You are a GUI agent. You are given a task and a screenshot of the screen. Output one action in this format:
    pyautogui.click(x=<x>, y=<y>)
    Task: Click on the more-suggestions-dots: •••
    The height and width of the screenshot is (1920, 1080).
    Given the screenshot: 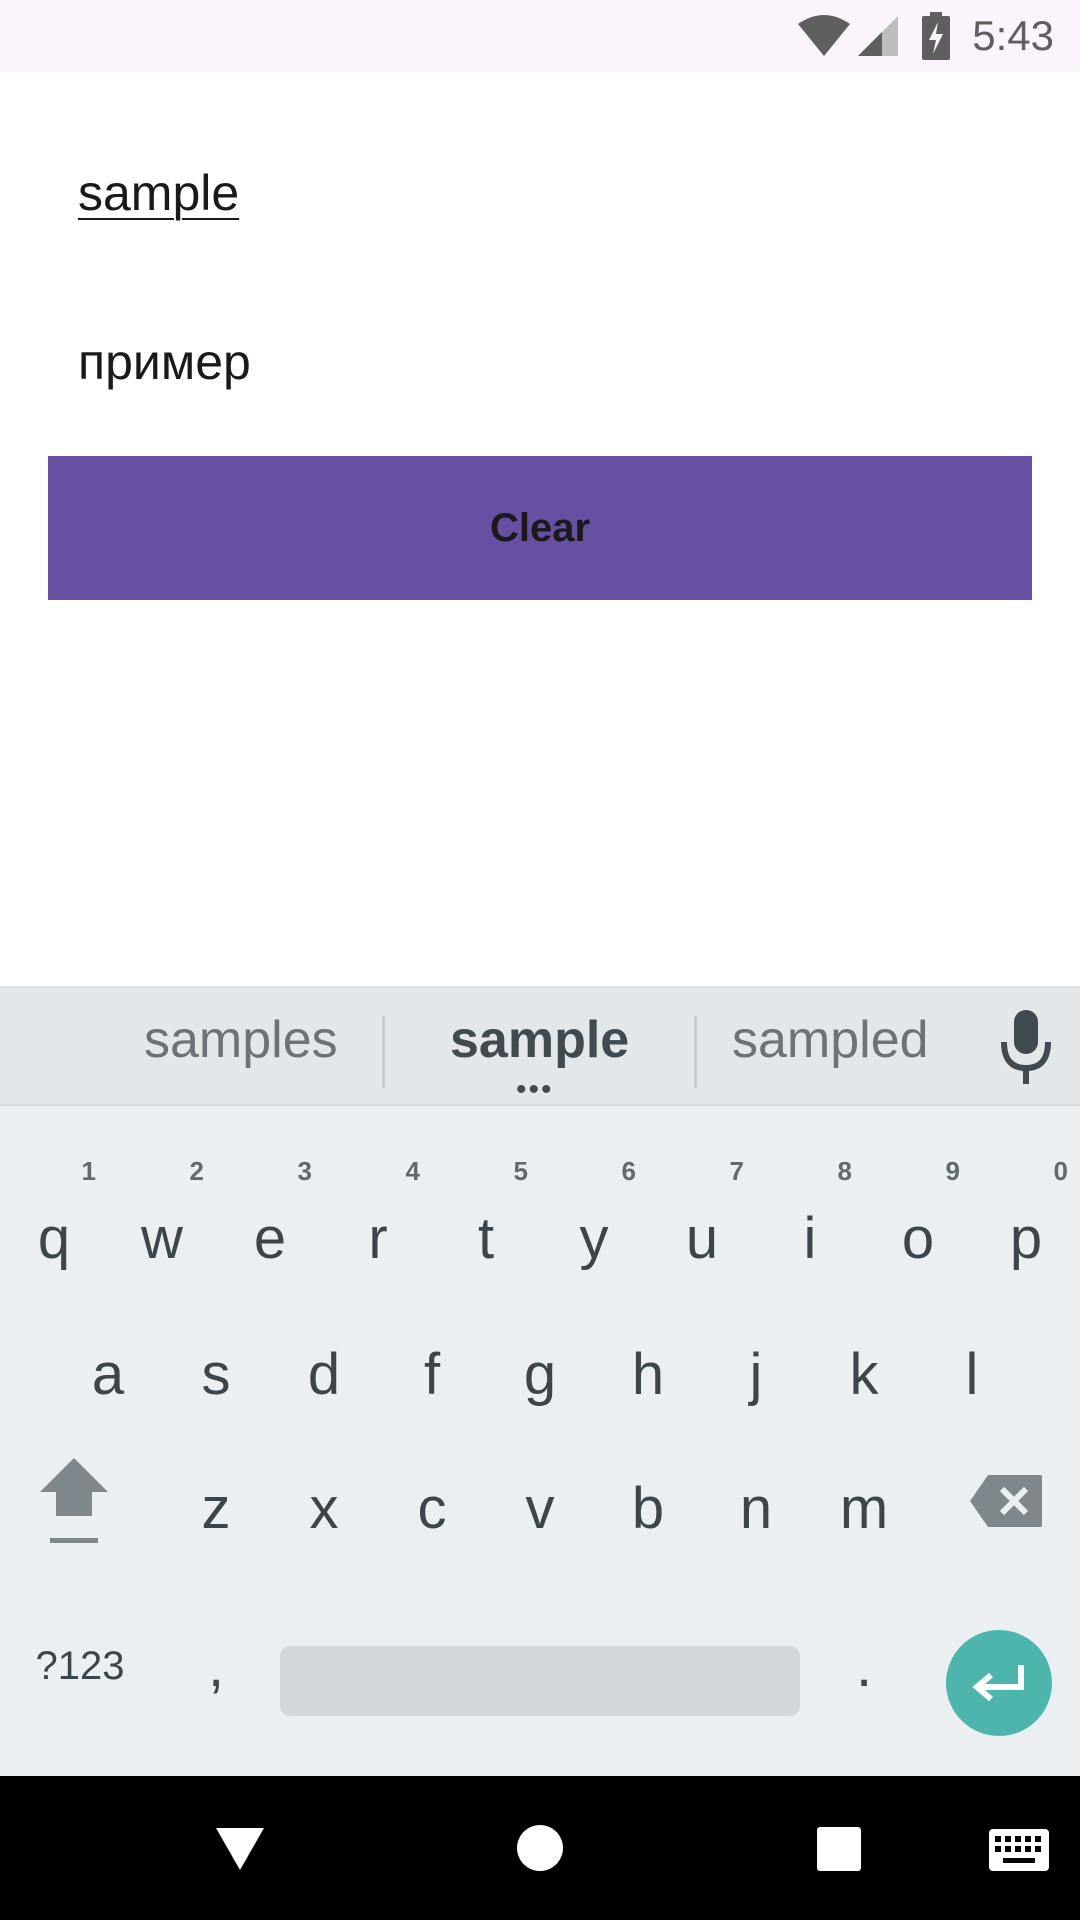 What is the action you would take?
    pyautogui.click(x=535, y=1090)
    